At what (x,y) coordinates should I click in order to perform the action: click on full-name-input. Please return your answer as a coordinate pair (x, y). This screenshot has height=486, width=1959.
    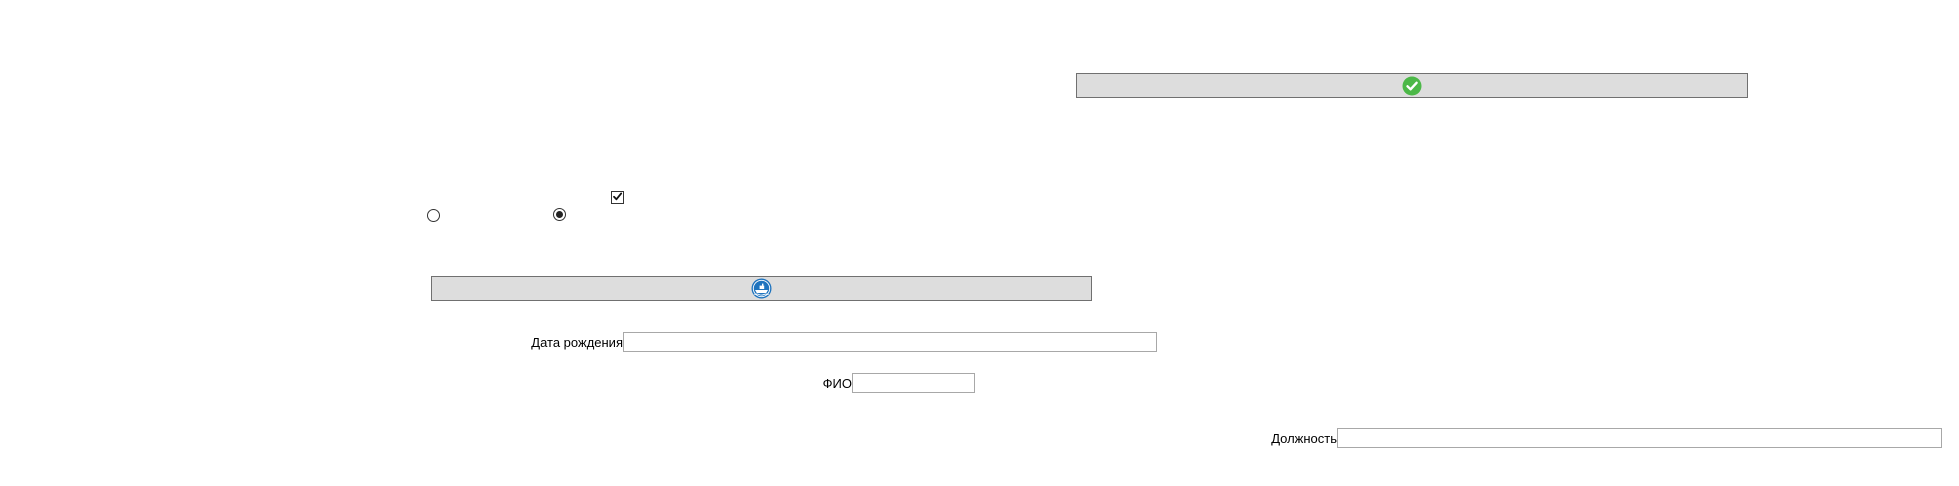
    Looking at the image, I should click on (913, 383).